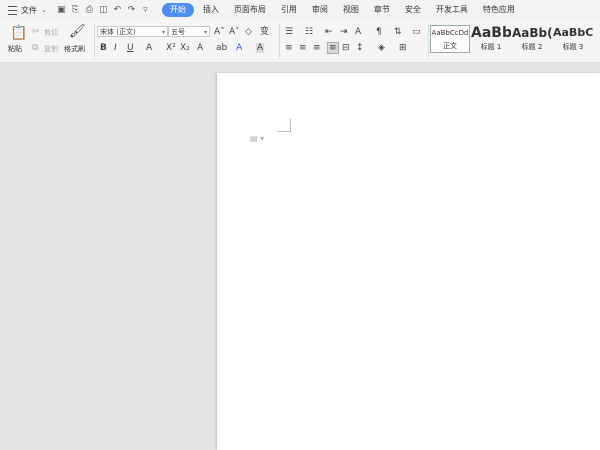  I want to click on font-color-icon: A, so click(239, 48).